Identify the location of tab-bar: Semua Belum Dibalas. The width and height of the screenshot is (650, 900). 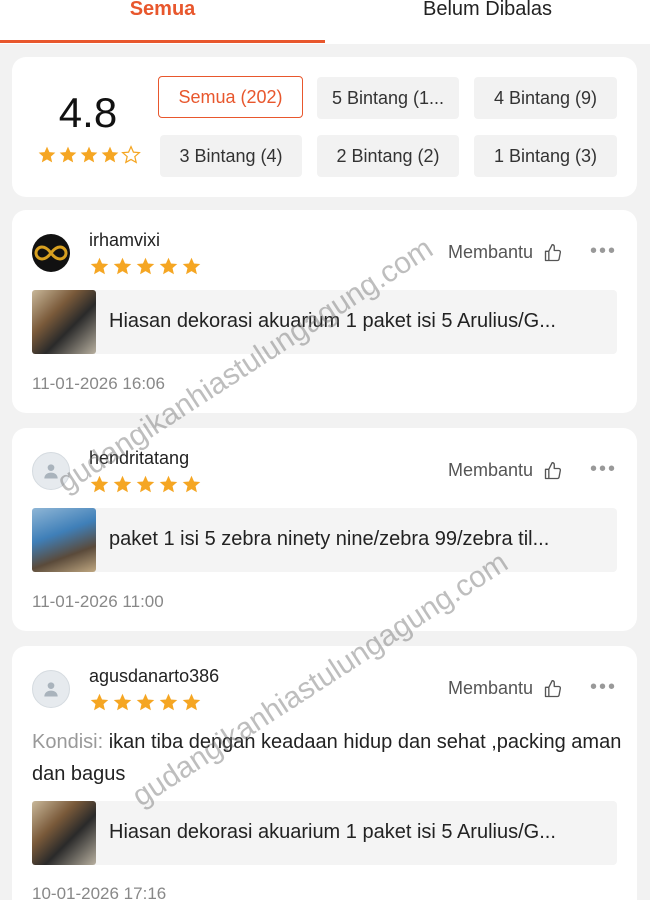
(325, 22).